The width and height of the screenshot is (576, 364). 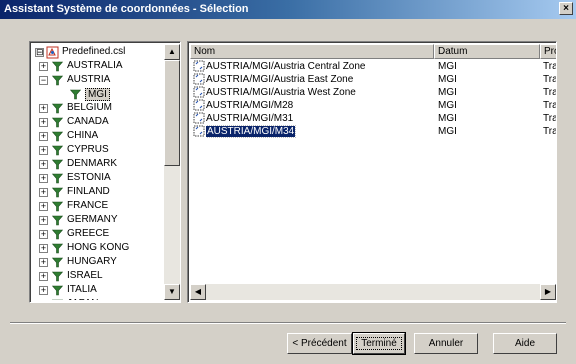 What do you see at coordinates (89, 79) in the screenshot?
I see `tree-item-label: AUSTRIA` at bounding box center [89, 79].